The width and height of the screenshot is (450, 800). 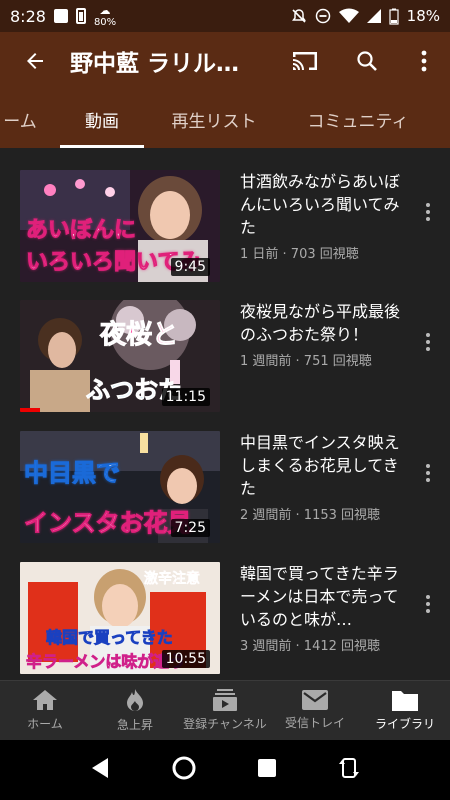 I want to click on cast-button, so click(x=305, y=61).